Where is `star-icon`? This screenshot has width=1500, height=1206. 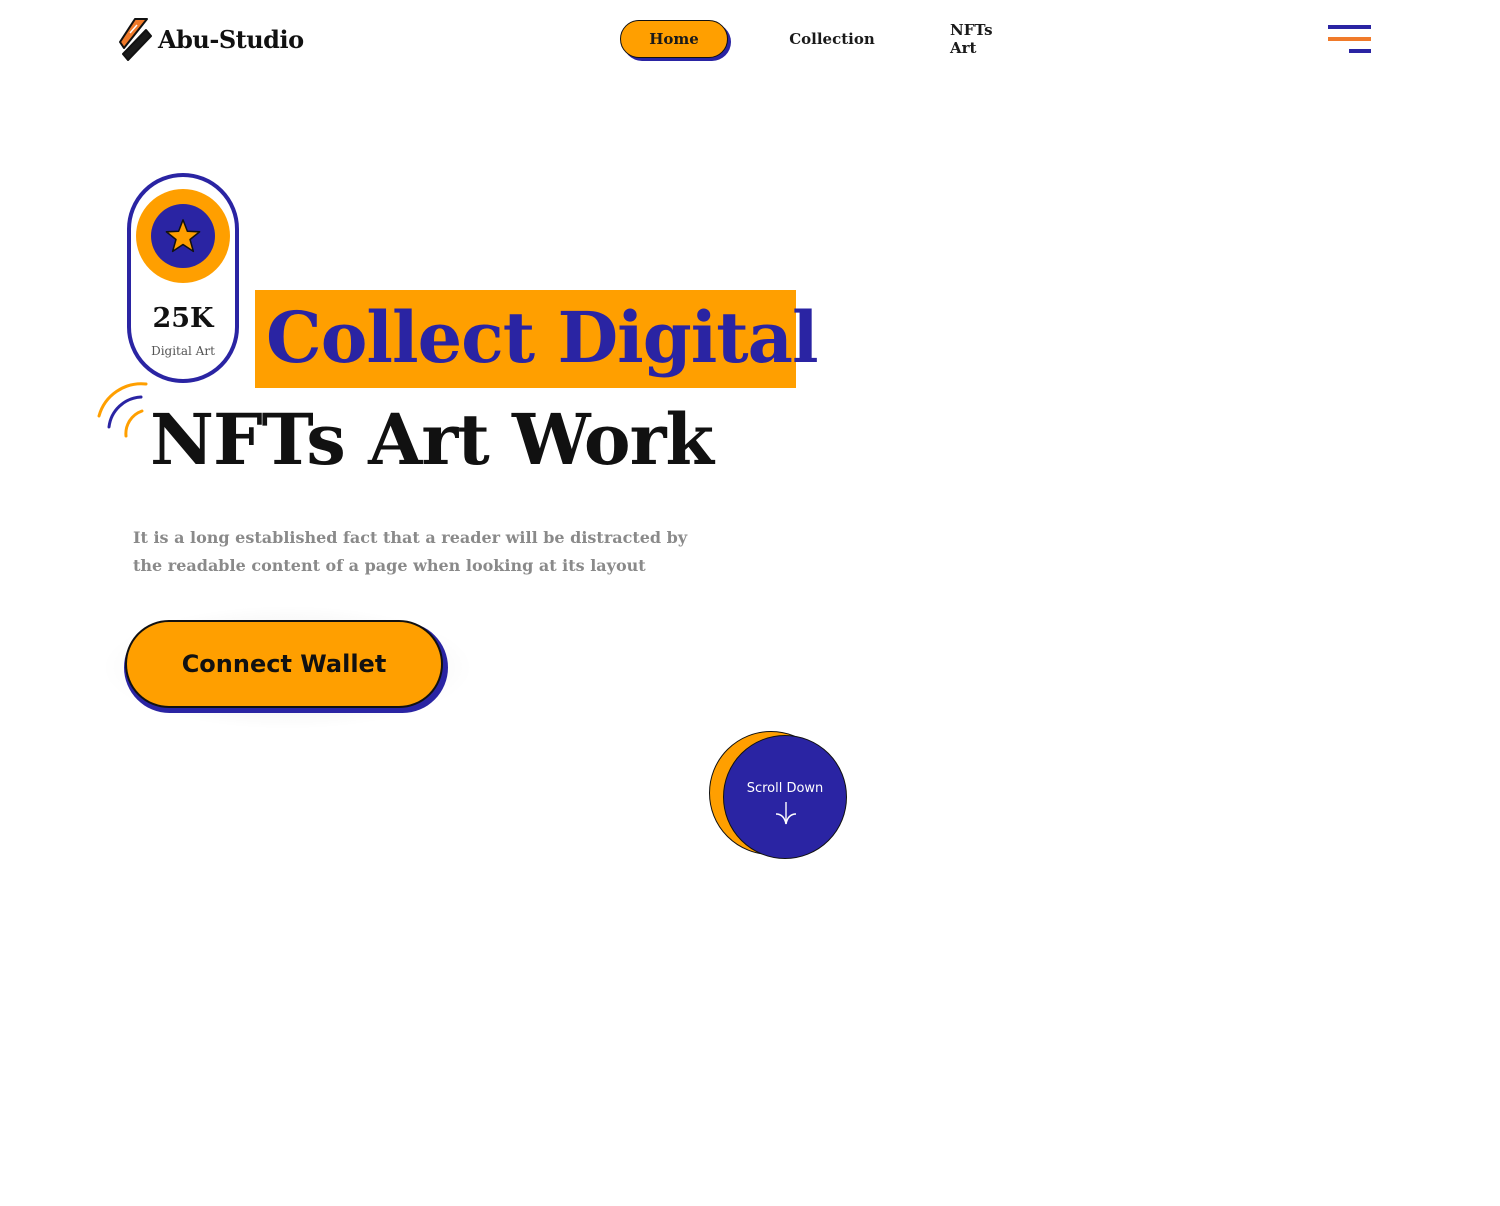
star-icon is located at coordinates (183, 236).